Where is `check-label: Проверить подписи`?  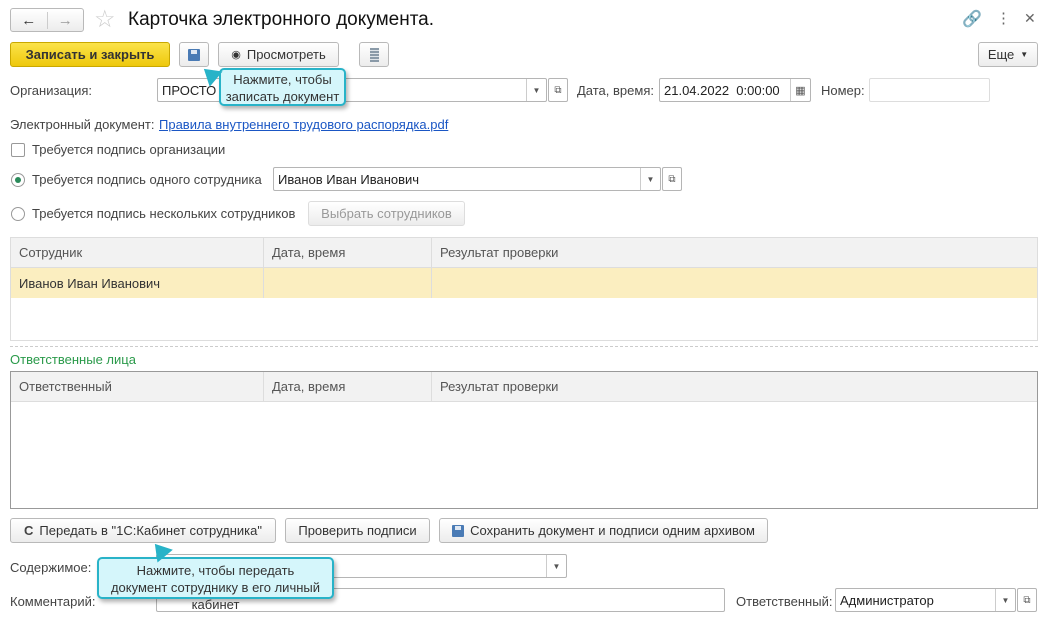 check-label: Проверить подписи is located at coordinates (357, 530).